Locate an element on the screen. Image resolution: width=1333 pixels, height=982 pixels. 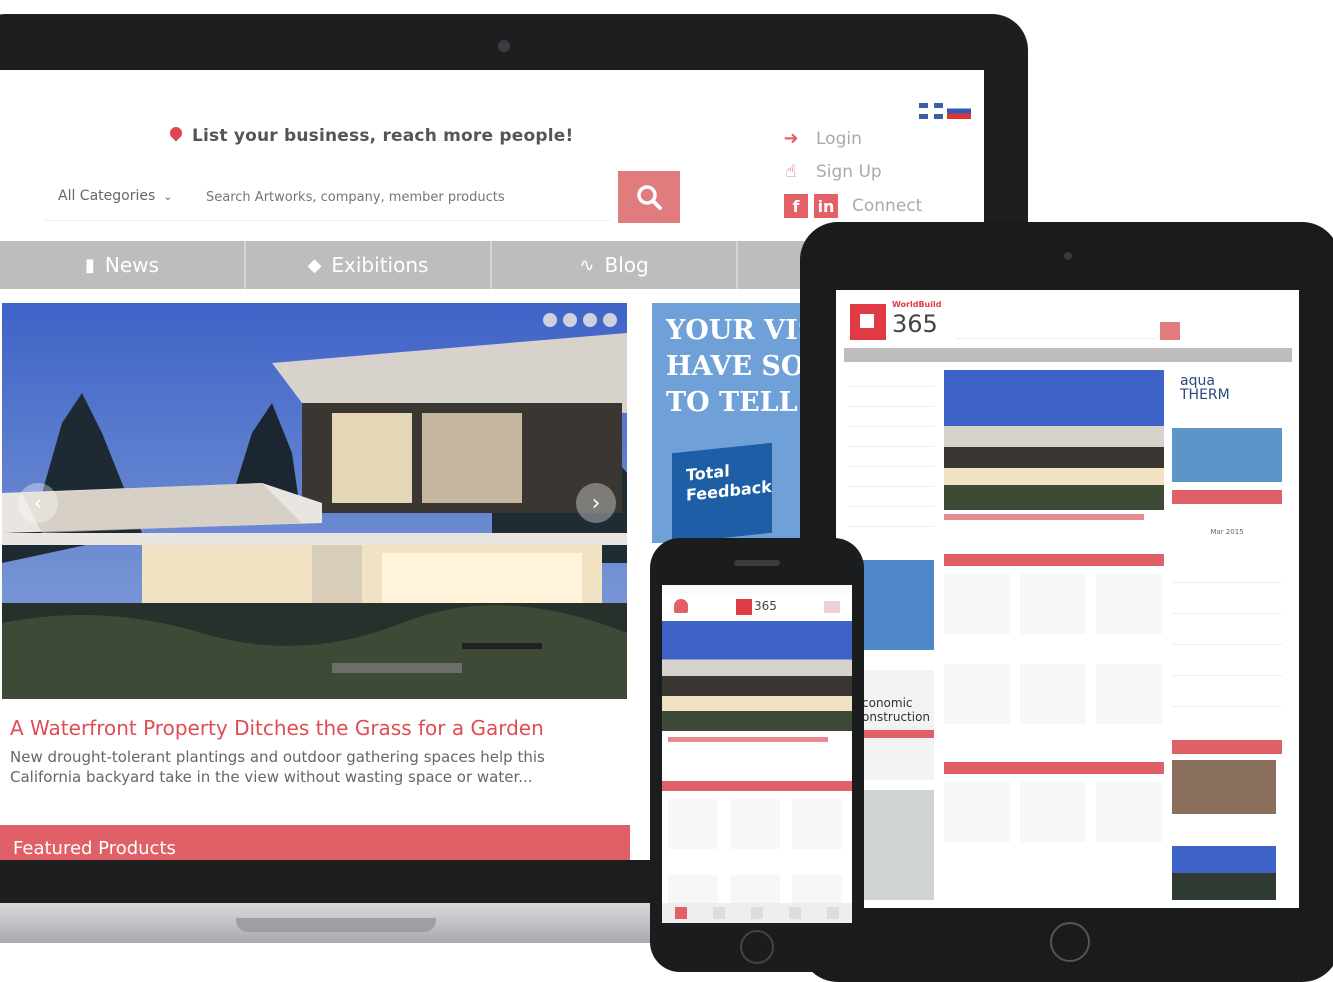
chevron-left-icon: ‹ is located at coordinates (38, 503).